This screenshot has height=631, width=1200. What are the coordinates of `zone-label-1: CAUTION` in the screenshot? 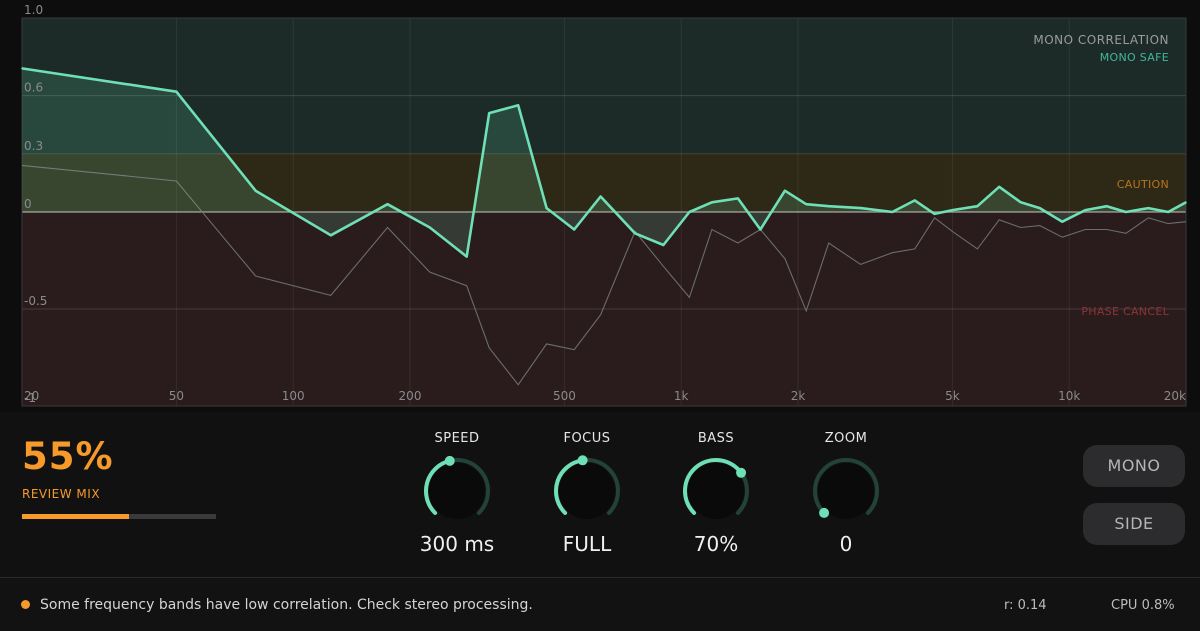 It's located at (1143, 184).